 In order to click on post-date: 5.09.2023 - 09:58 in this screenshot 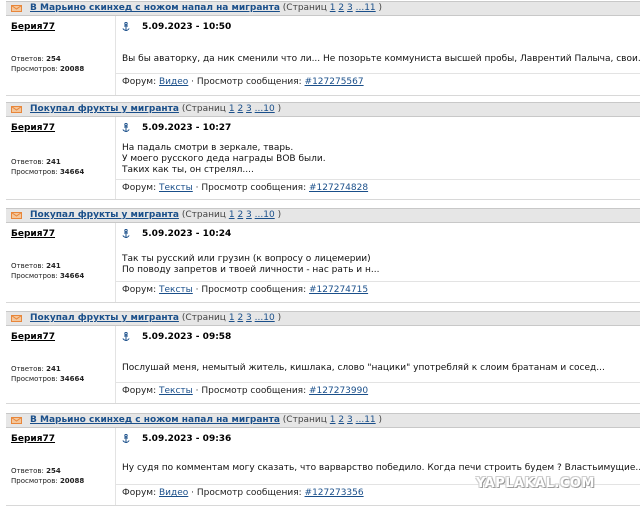, I will do `click(187, 337)`.